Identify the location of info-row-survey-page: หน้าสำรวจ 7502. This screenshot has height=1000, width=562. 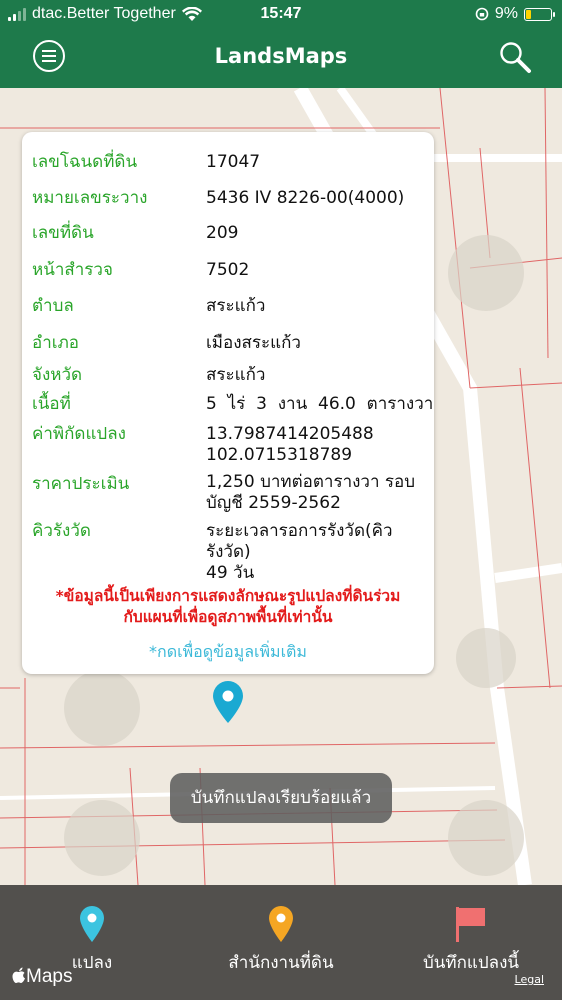
(230, 271).